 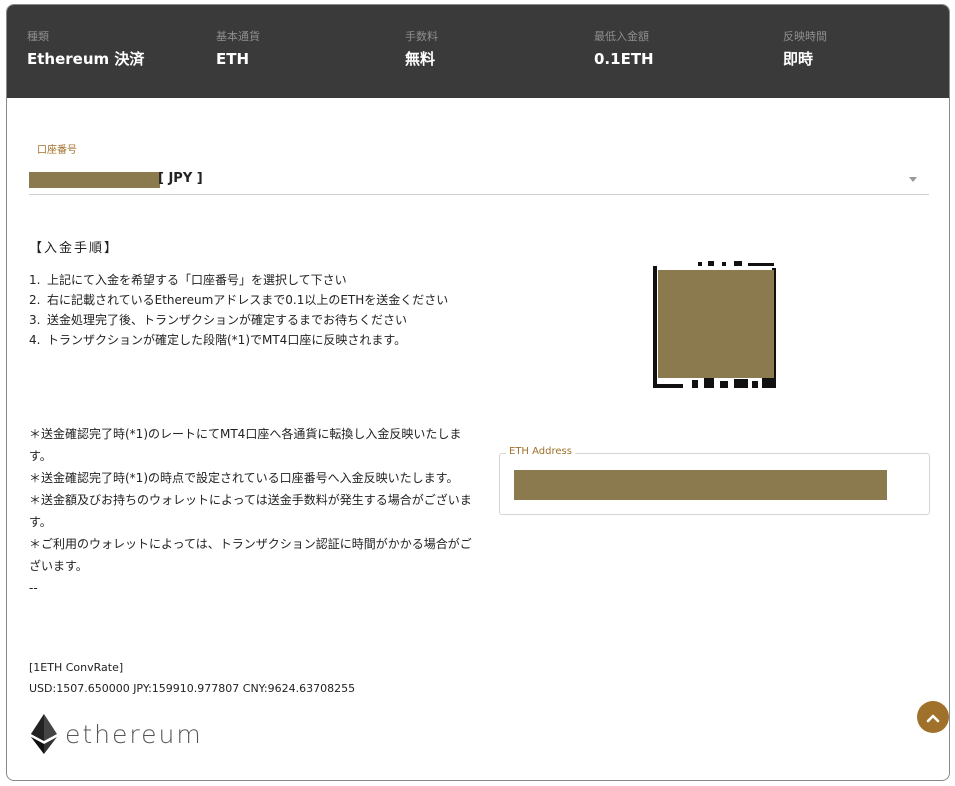 What do you see at coordinates (35, 320) in the screenshot?
I see `step-number: 3.` at bounding box center [35, 320].